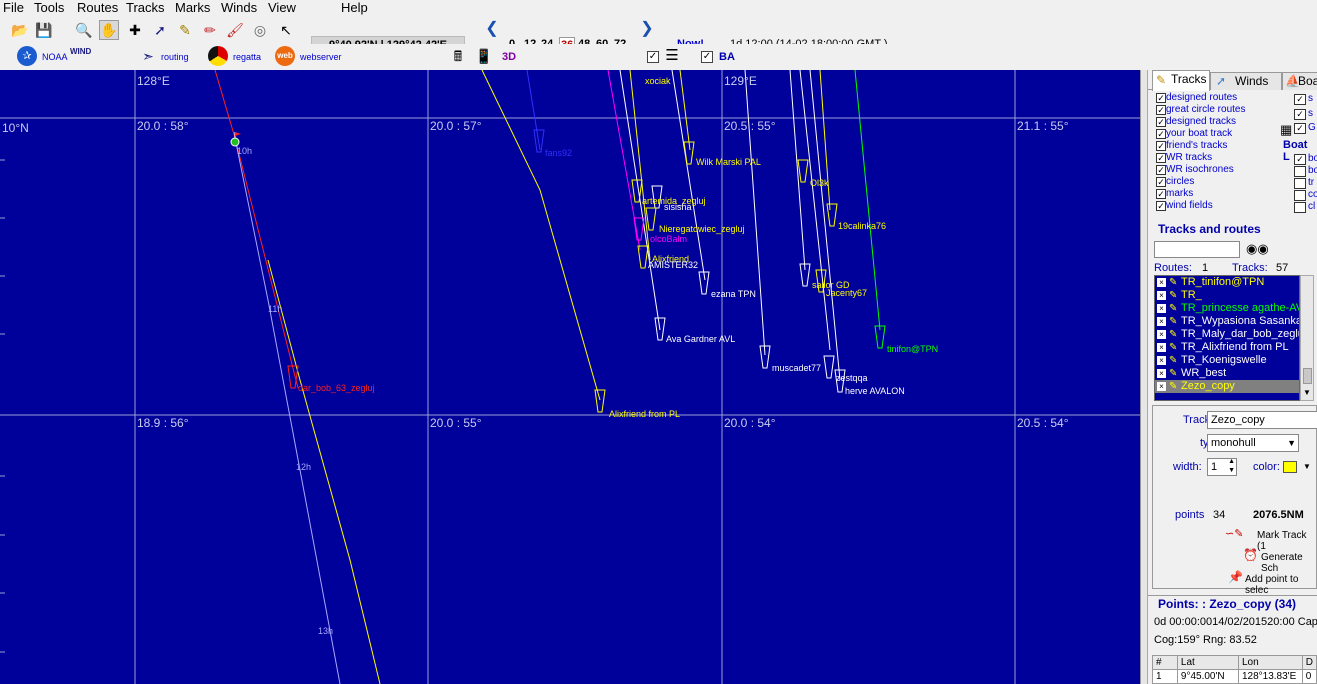 The width and height of the screenshot is (1317, 684). I want to click on gps-icon: 📱, so click(484, 56).